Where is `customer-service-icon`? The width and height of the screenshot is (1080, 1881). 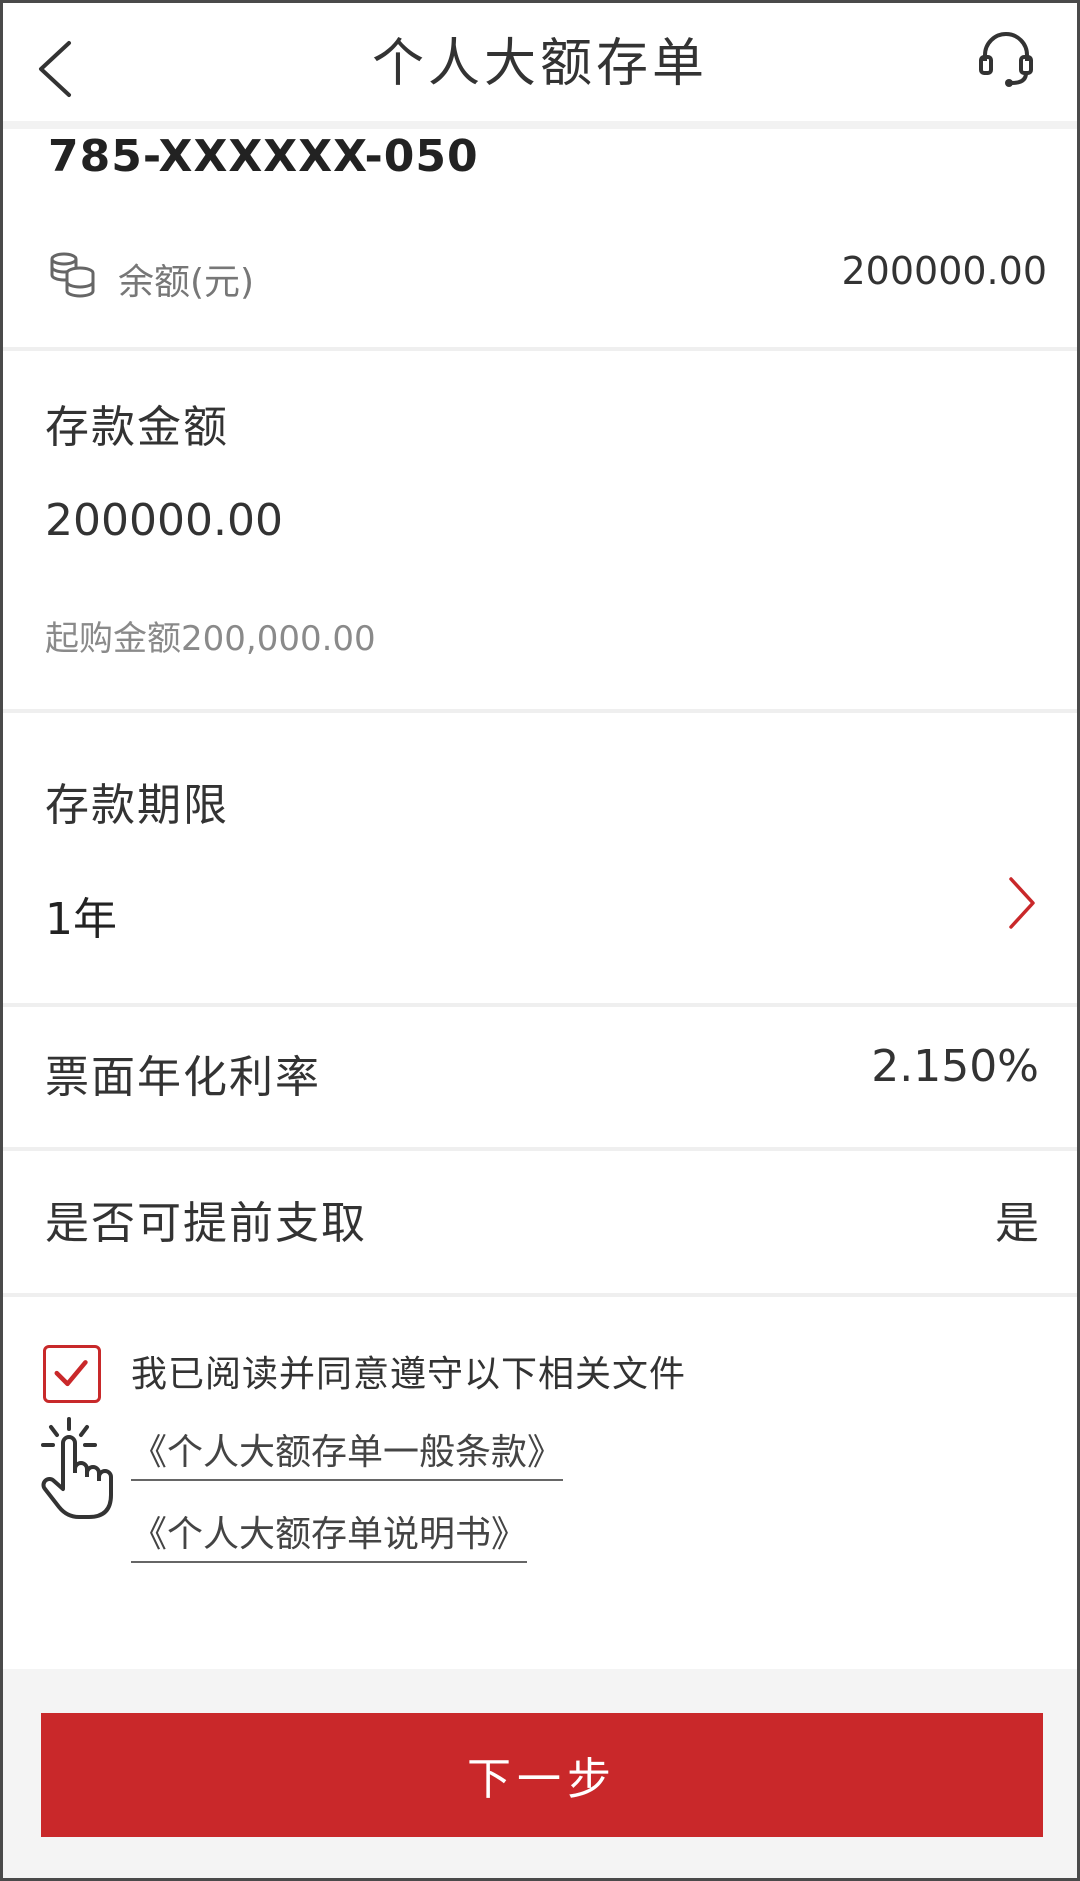 customer-service-icon is located at coordinates (1006, 58).